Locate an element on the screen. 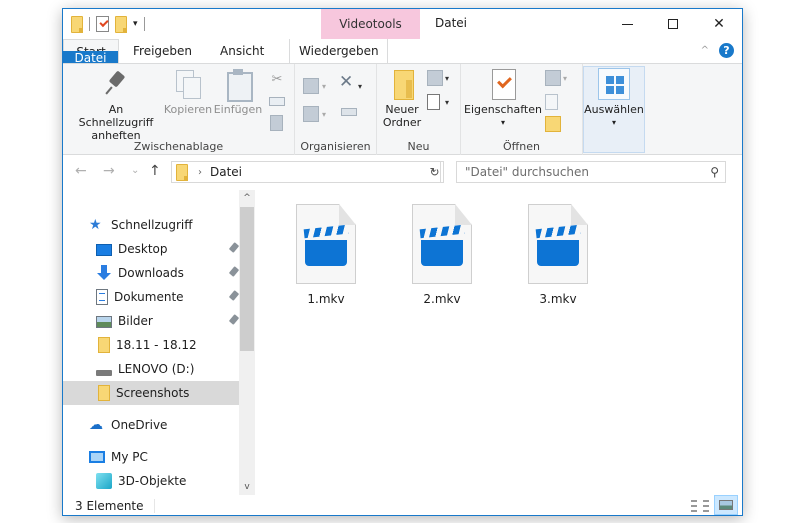 Image resolution: width=800 pixels, height=523 pixels. pictures-icon is located at coordinates (104, 322).